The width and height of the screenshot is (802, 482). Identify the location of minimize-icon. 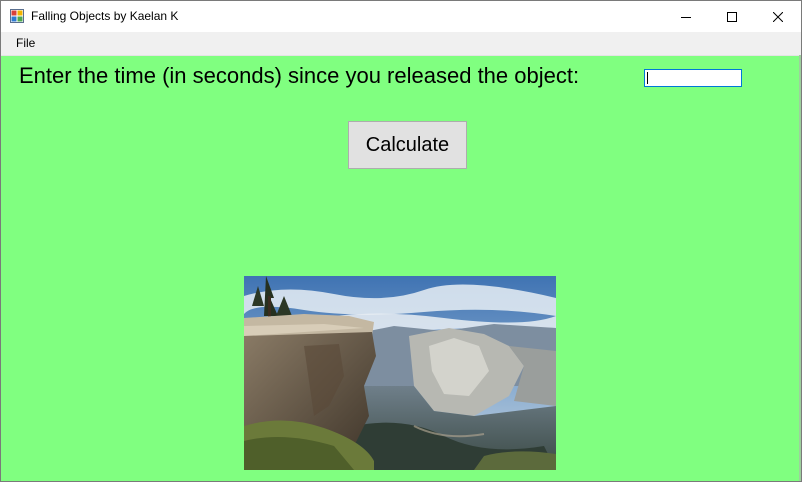
(686, 17).